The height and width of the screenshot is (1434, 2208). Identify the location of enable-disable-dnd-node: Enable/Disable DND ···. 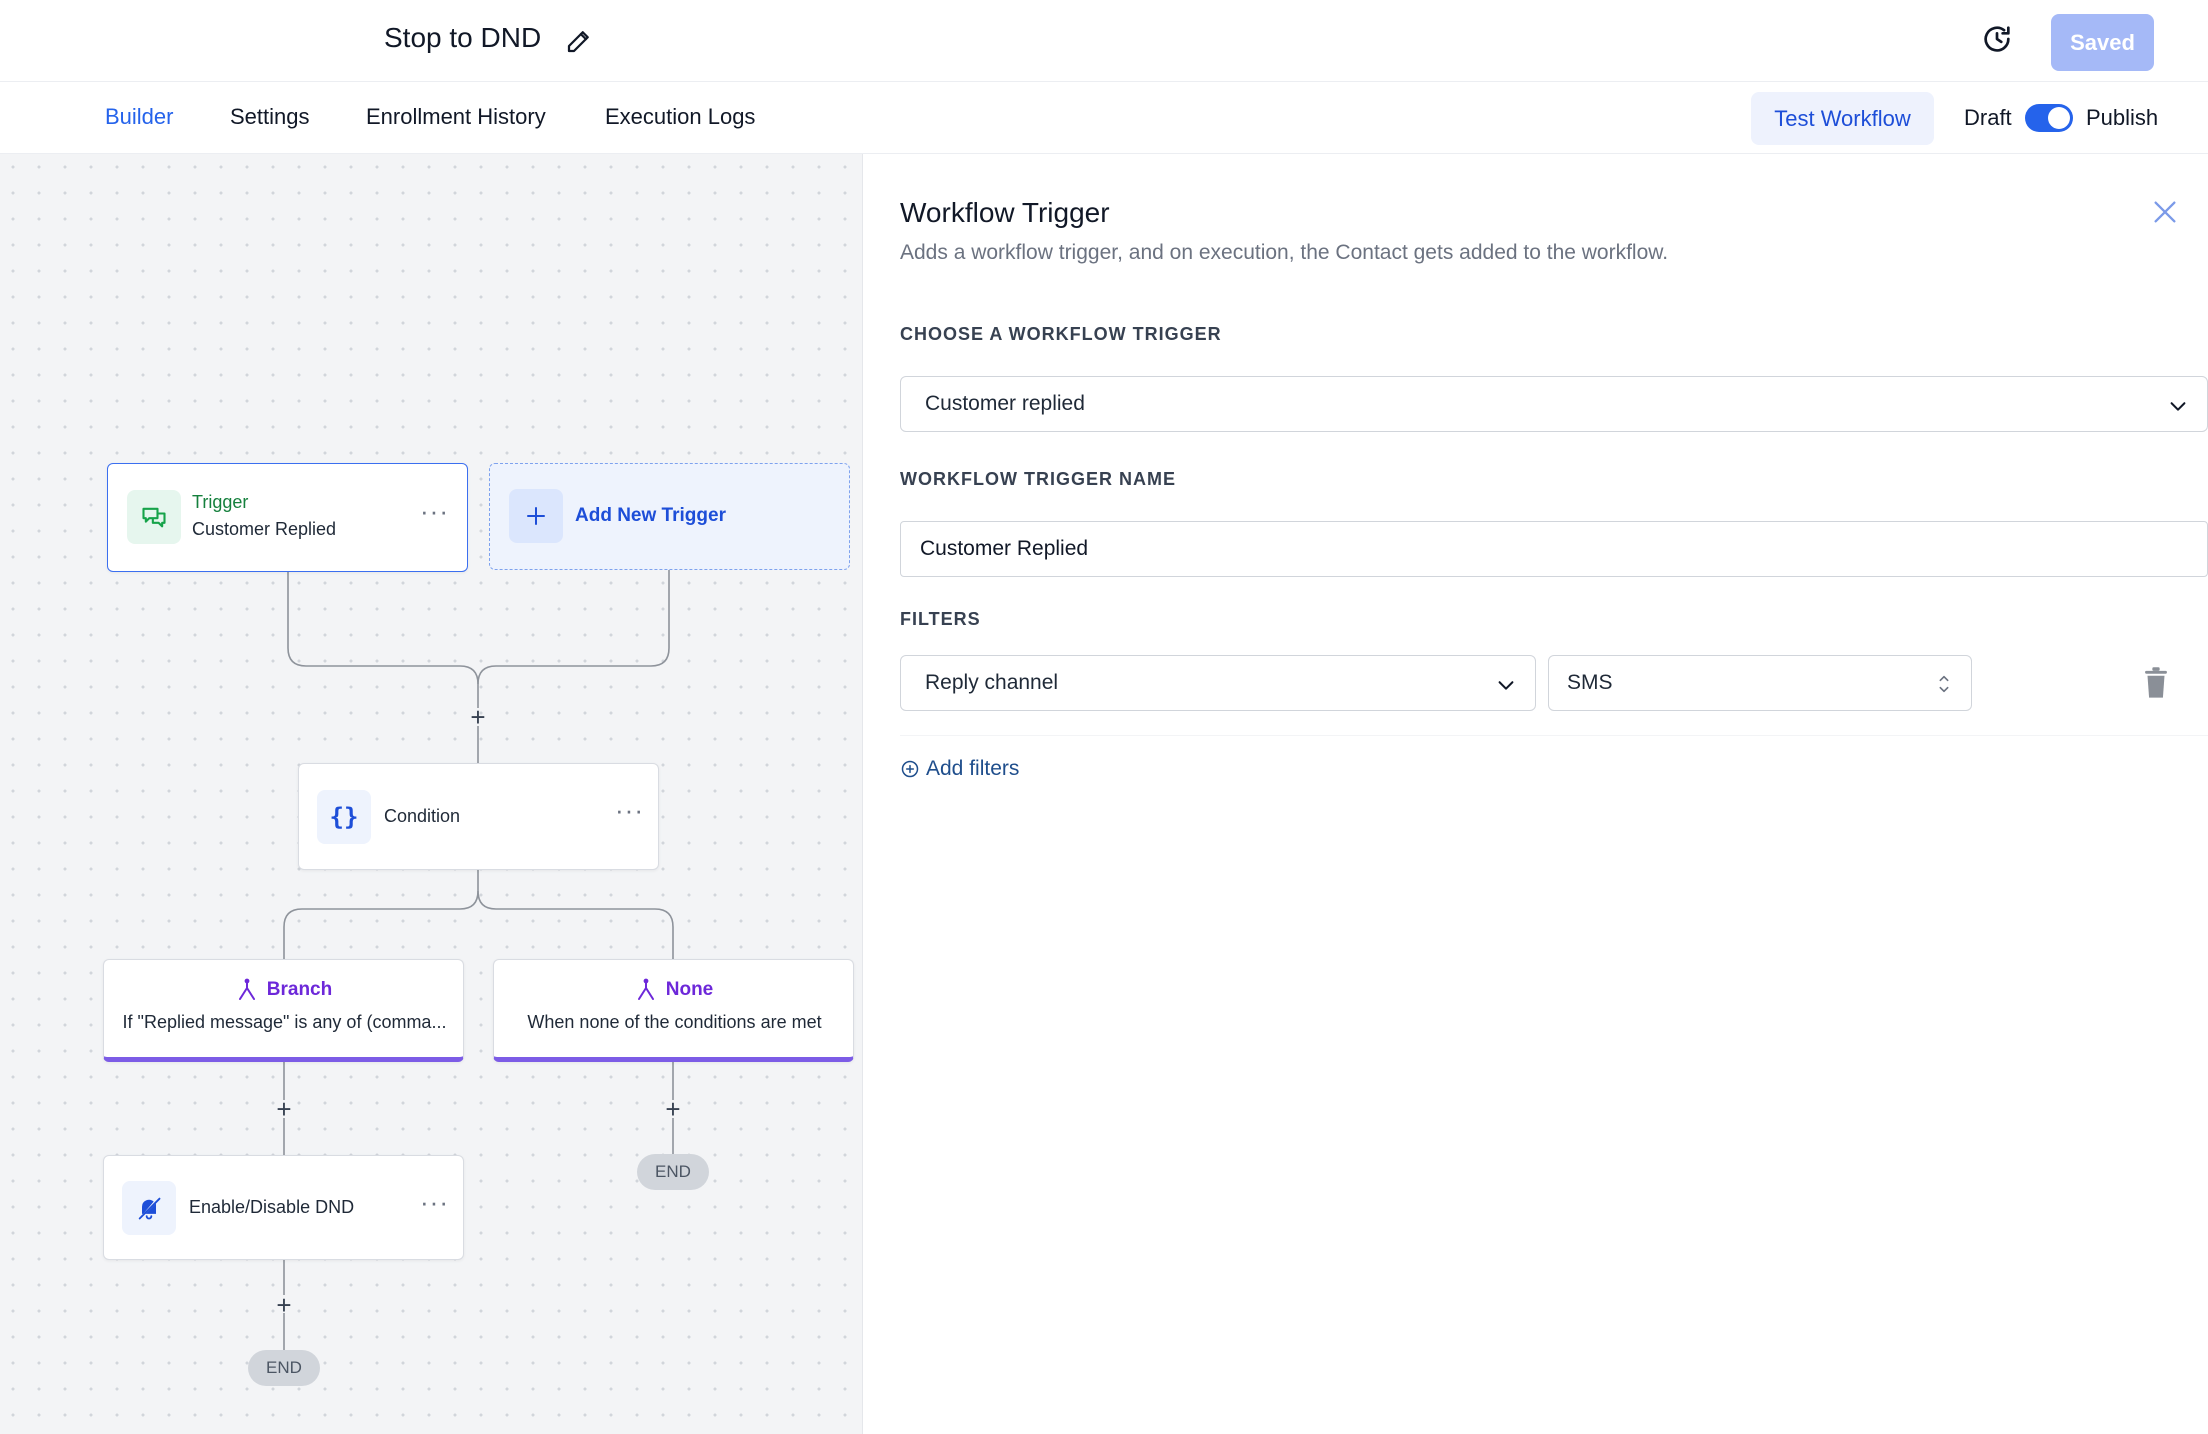
(283, 1207).